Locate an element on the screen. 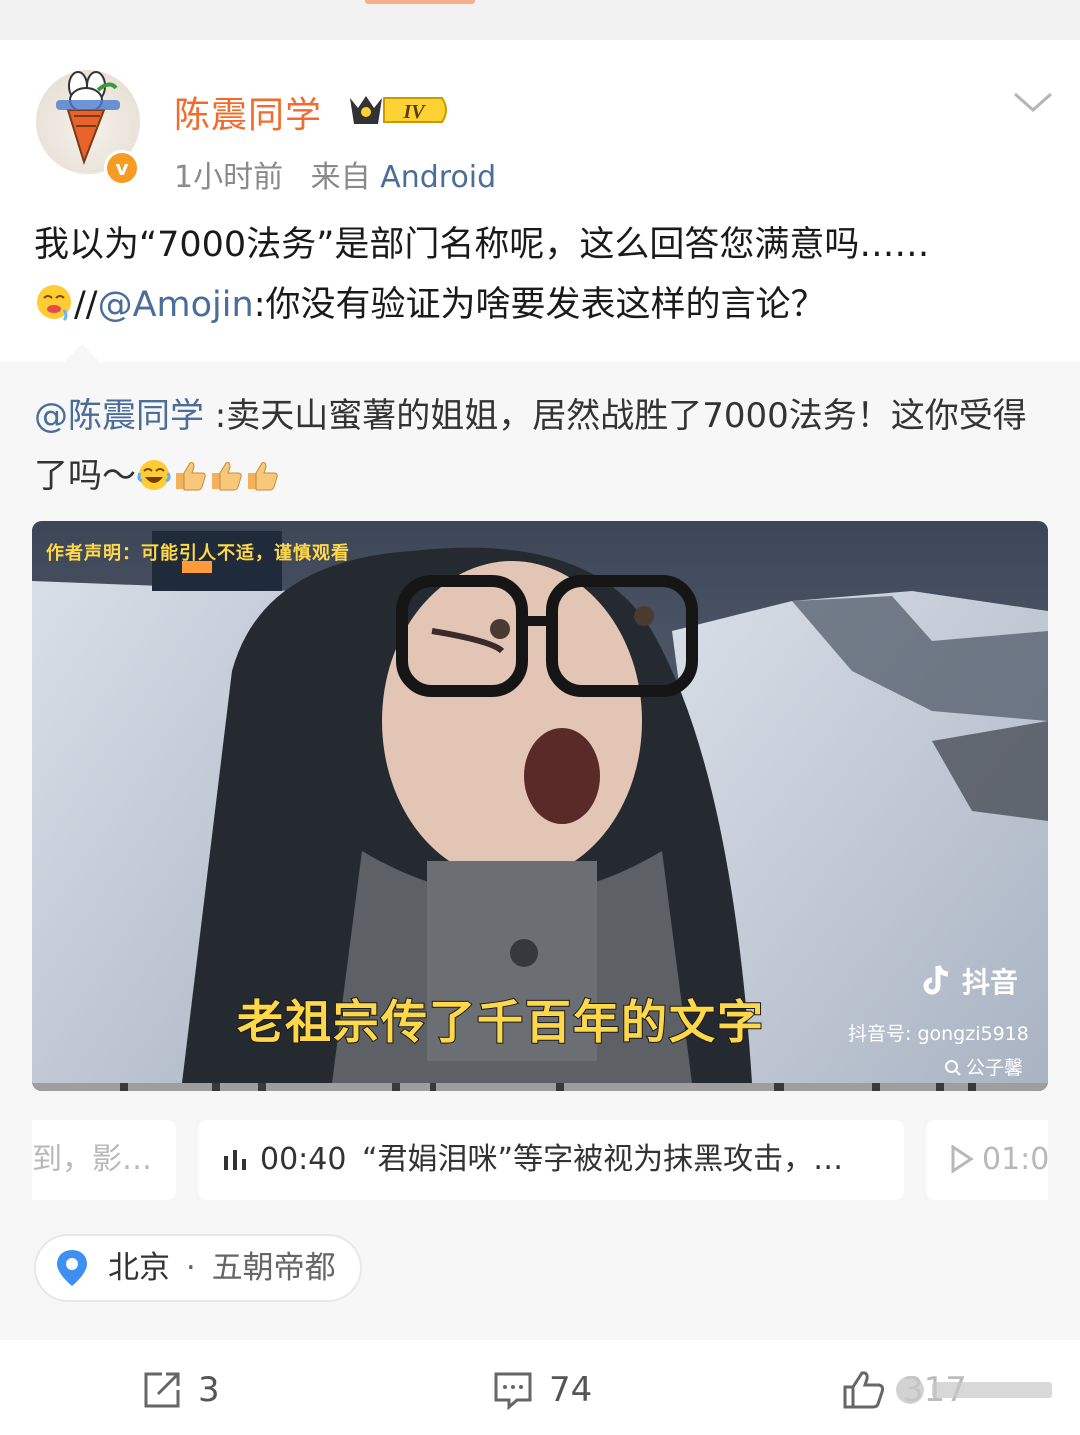 The image size is (1080, 1435). emoji-drooling-icon is located at coordinates (54, 303).